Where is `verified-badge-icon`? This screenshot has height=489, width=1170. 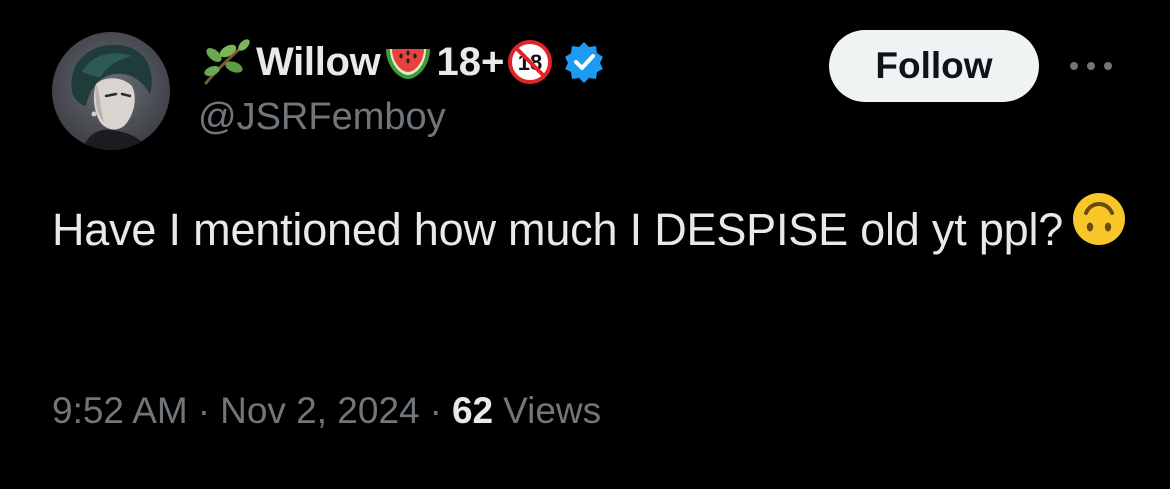
verified-badge-icon is located at coordinates (584, 62).